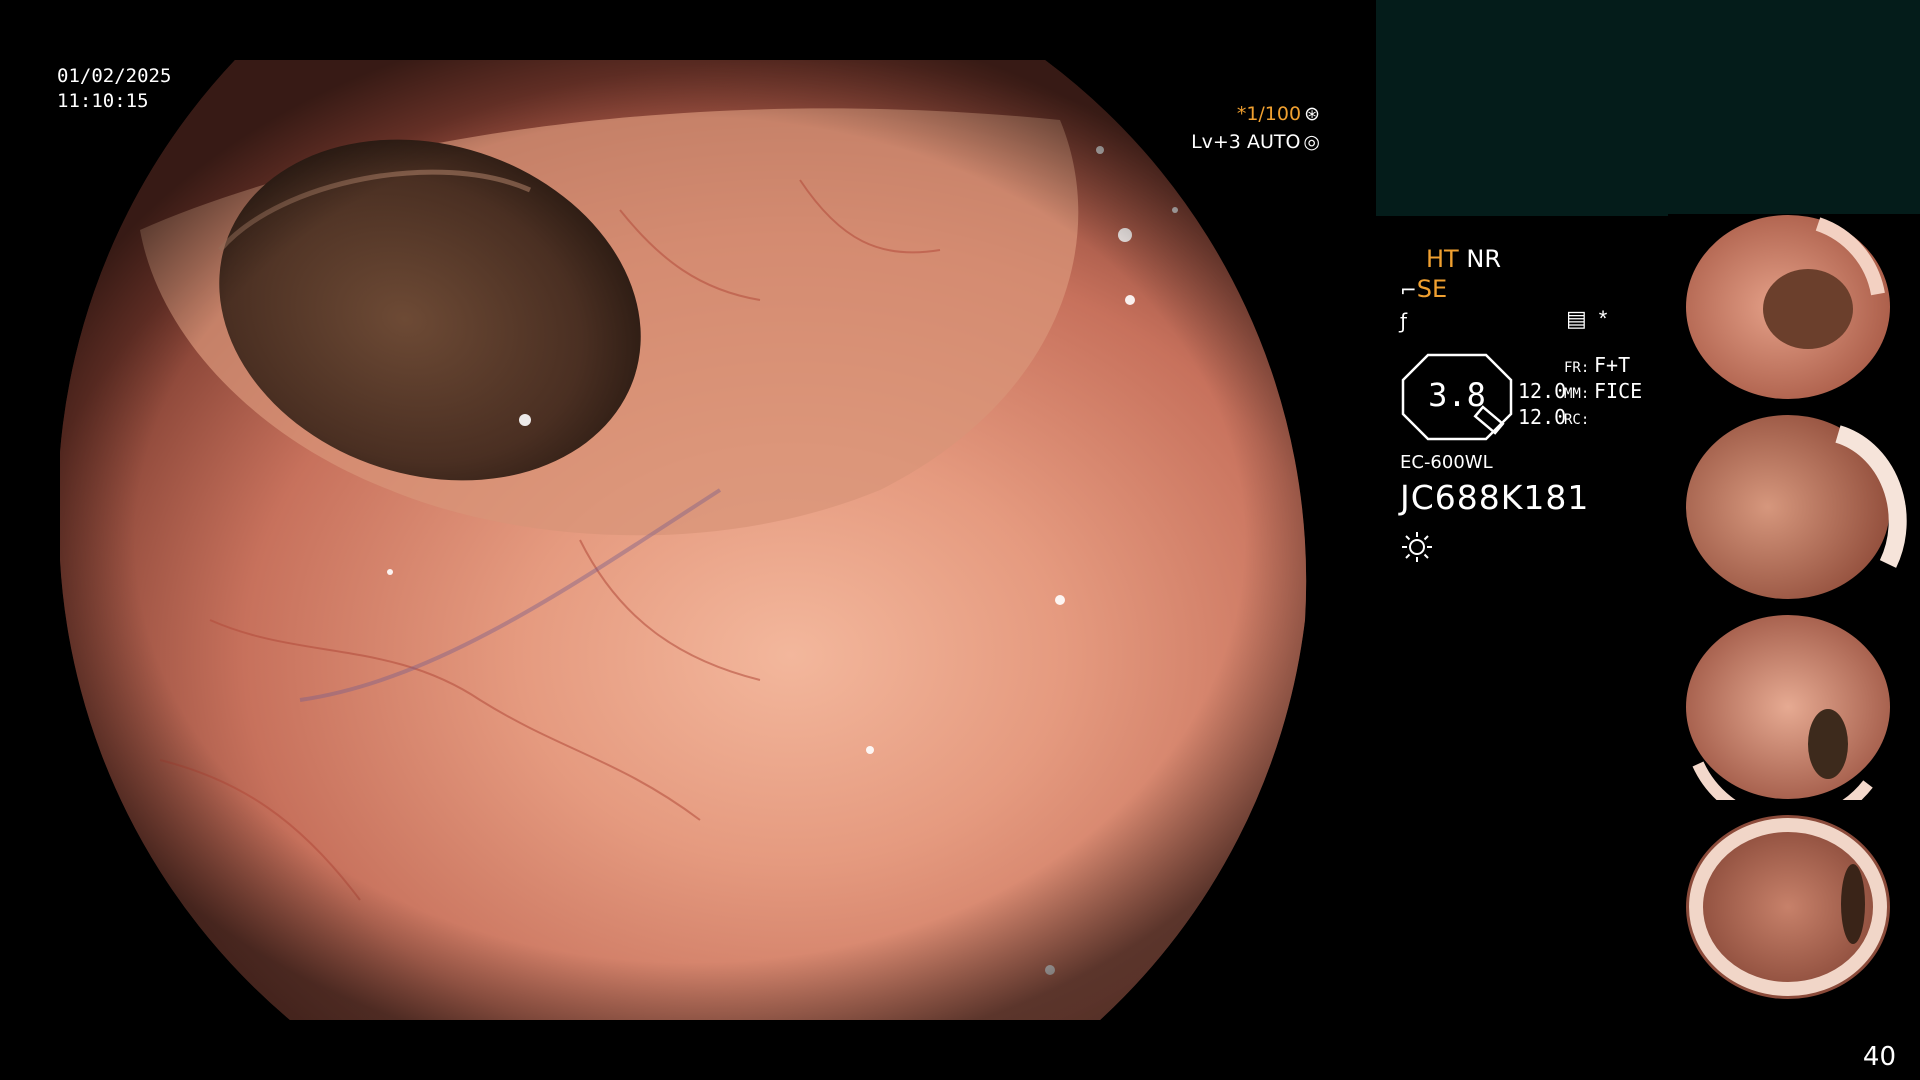 The image size is (1920, 1080). I want to click on top-right-panel, so click(1648, 108).